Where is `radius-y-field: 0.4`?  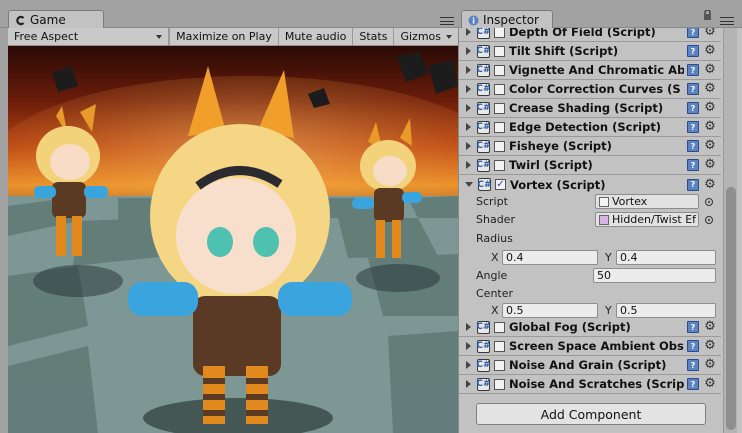
radius-y-field: 0.4 is located at coordinates (666, 257).